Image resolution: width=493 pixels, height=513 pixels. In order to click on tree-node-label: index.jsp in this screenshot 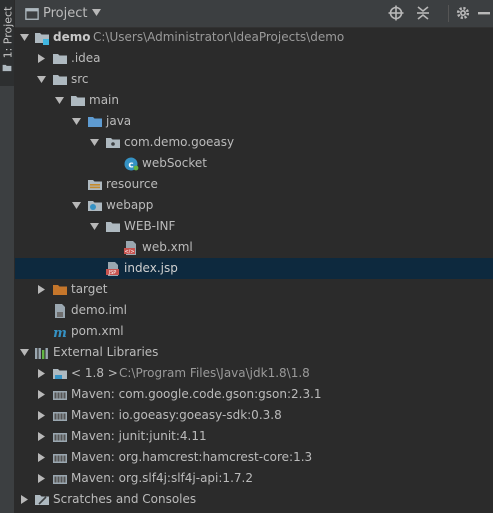, I will do `click(151, 268)`.